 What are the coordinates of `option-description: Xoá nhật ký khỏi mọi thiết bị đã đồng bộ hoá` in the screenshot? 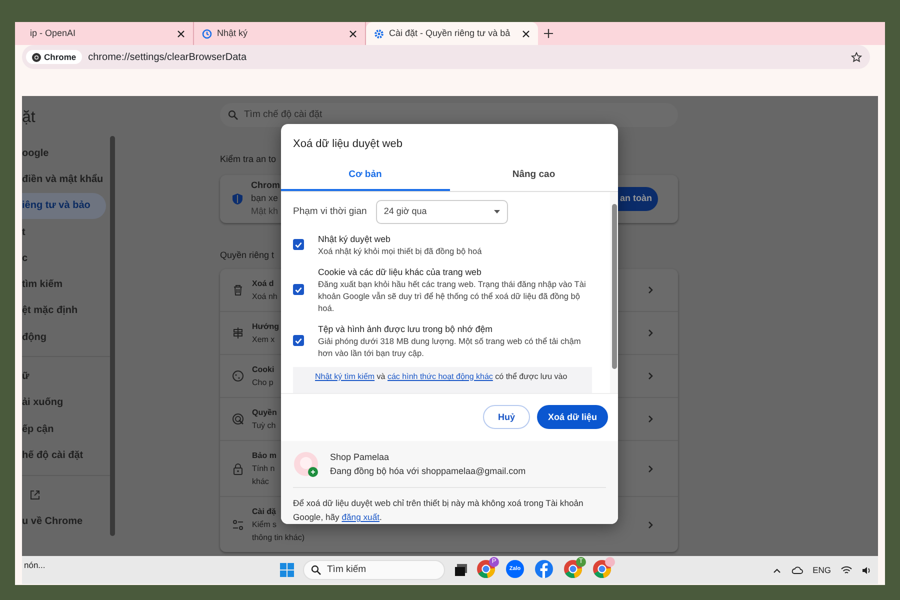 It's located at (400, 250).